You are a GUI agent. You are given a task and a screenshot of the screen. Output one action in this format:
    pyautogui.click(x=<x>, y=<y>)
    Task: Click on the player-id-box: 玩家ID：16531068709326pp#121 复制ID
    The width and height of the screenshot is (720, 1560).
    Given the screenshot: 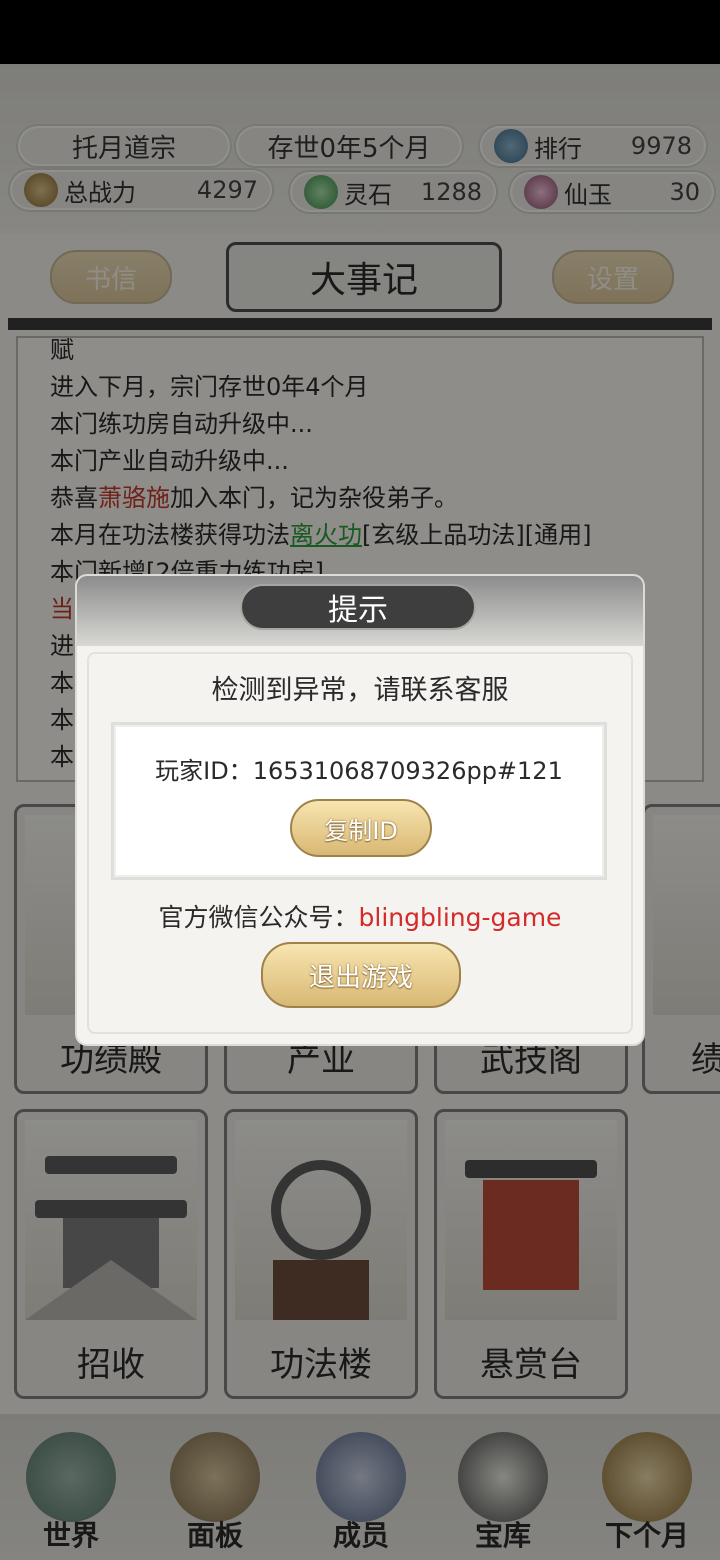 What is the action you would take?
    pyautogui.click(x=359, y=801)
    